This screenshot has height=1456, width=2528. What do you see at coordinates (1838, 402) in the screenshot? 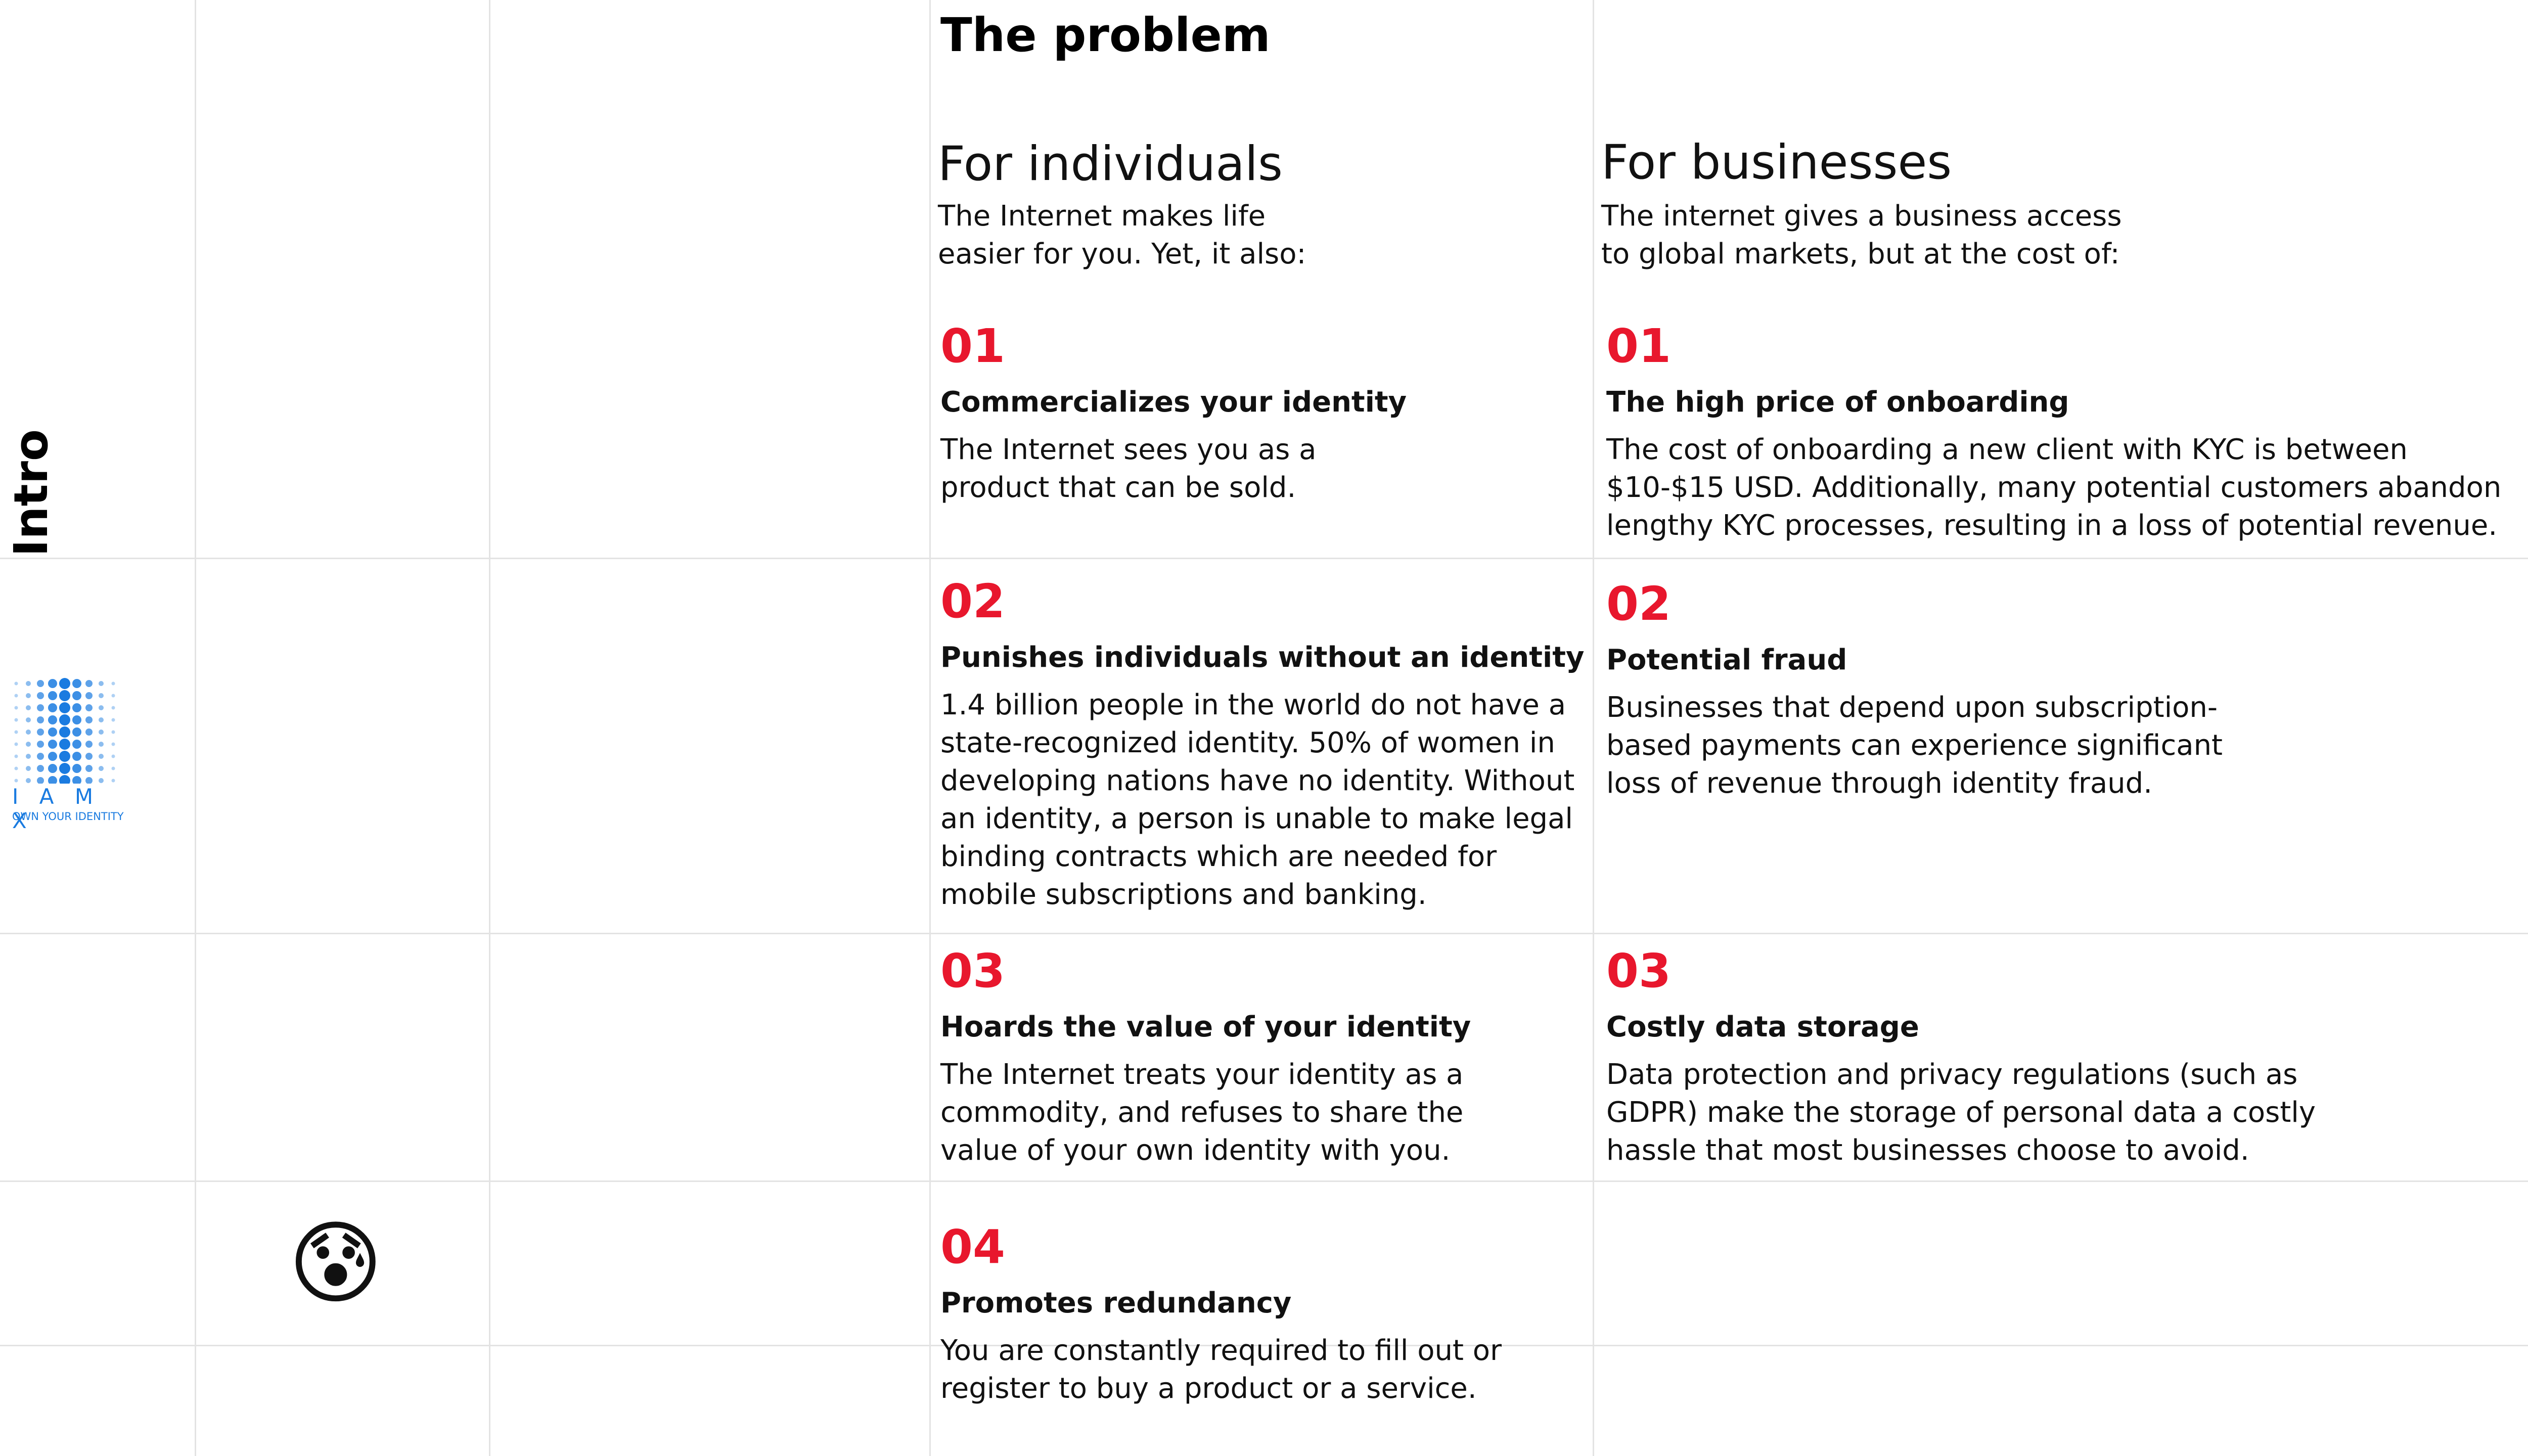
I see `item-title: The high price of onboarding` at bounding box center [1838, 402].